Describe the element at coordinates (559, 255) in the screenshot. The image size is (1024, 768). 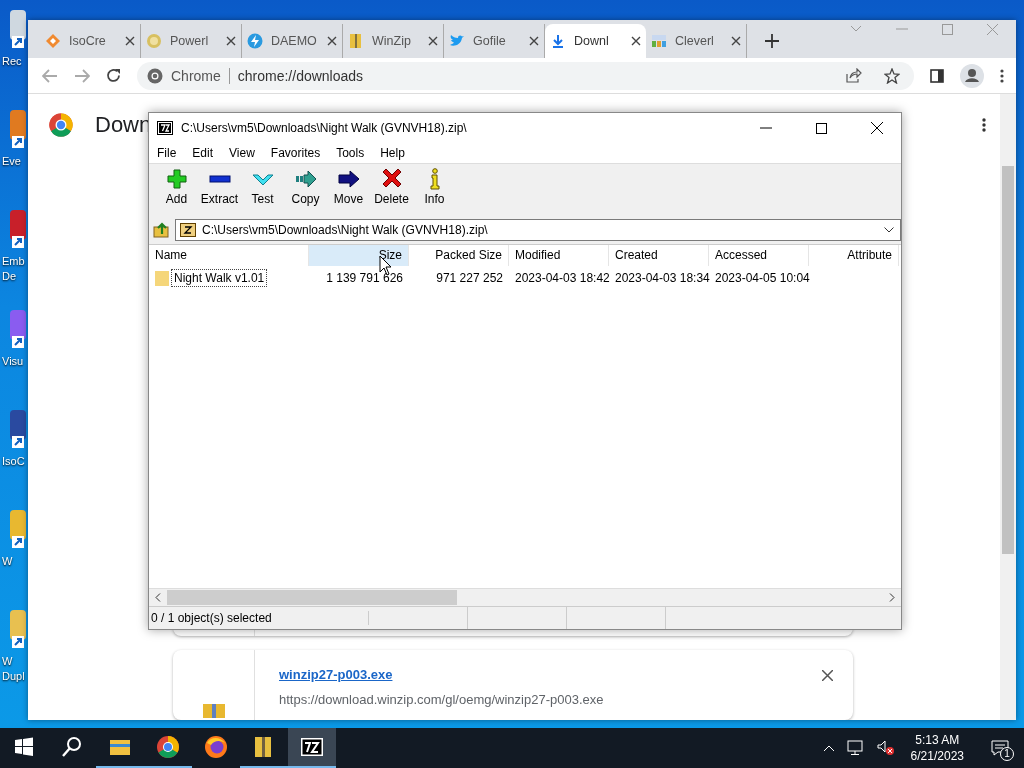
I see `column-header: Modified` at that location.